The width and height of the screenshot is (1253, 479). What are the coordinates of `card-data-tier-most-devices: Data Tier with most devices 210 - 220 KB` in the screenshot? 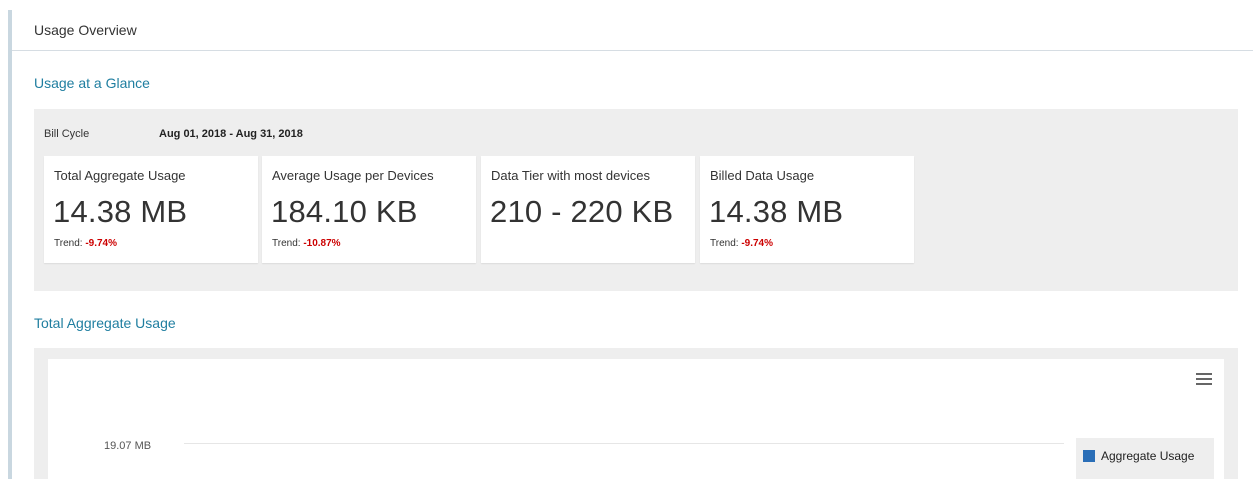 It's located at (588, 209).